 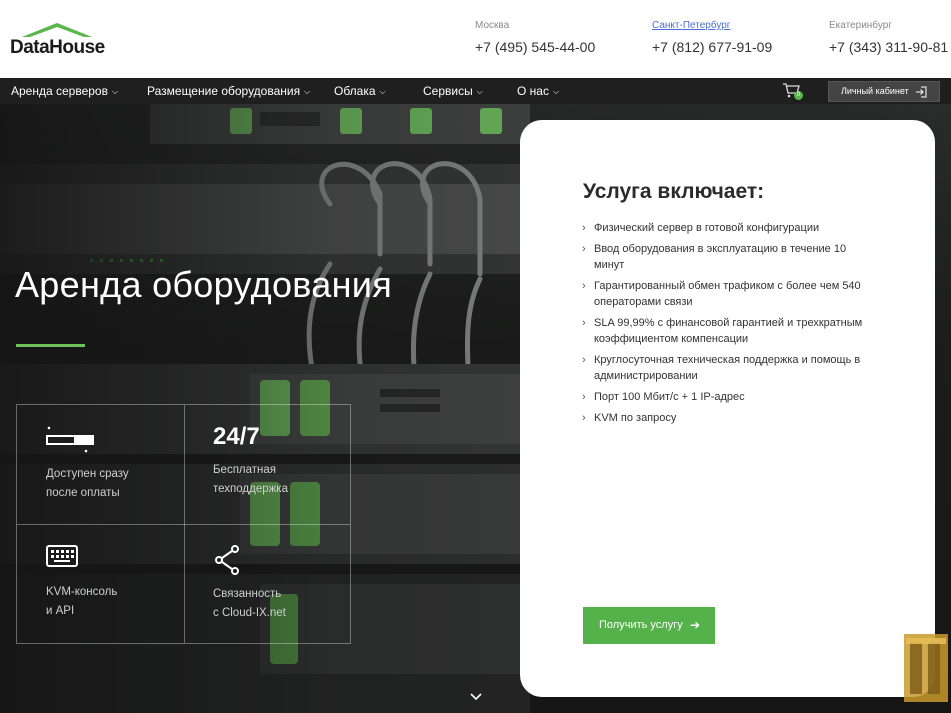 I want to click on feature-text: с Cloud-IX.net, so click(x=249, y=613).